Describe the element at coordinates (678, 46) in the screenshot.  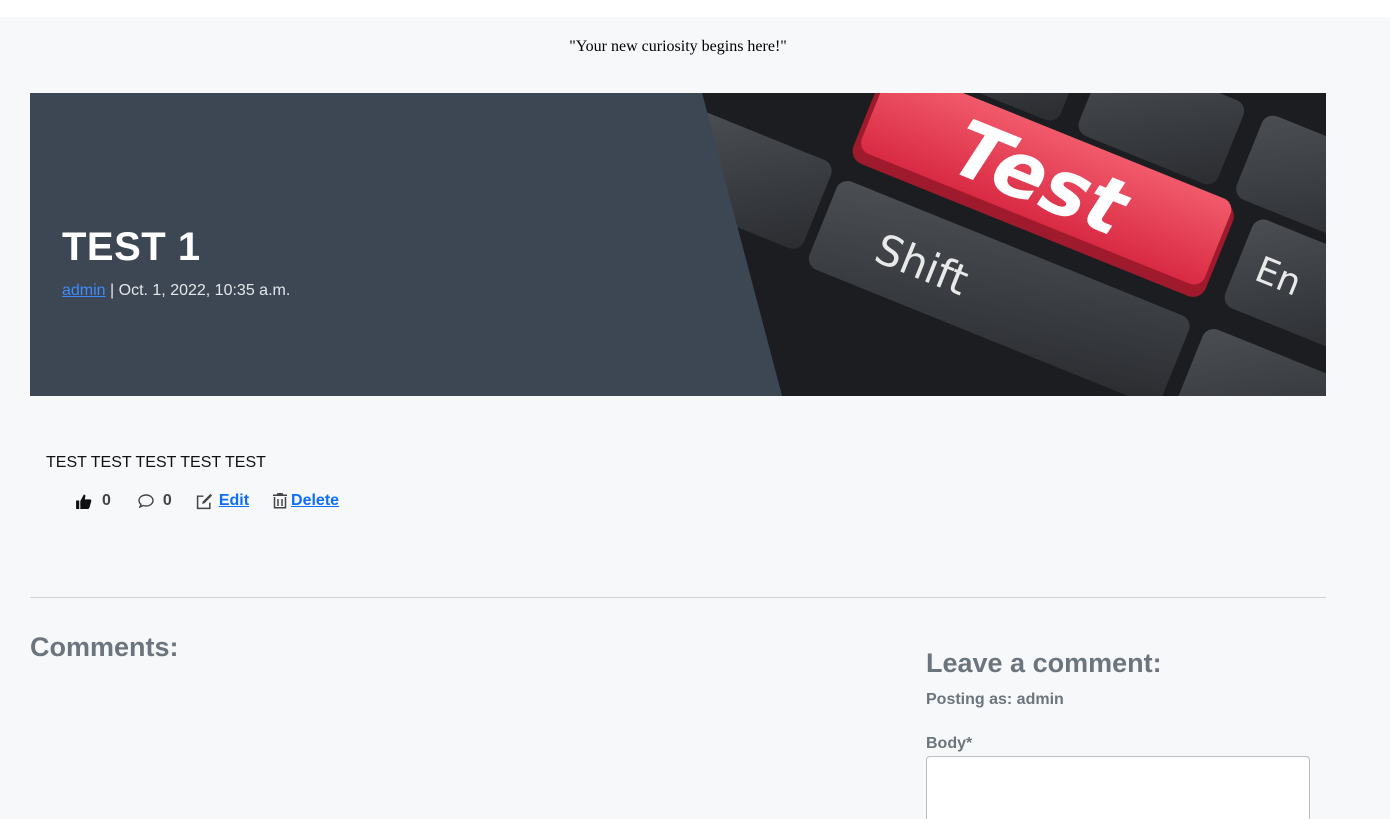
I see `site-tagline: "Your new curiosity begins here!"` at that location.